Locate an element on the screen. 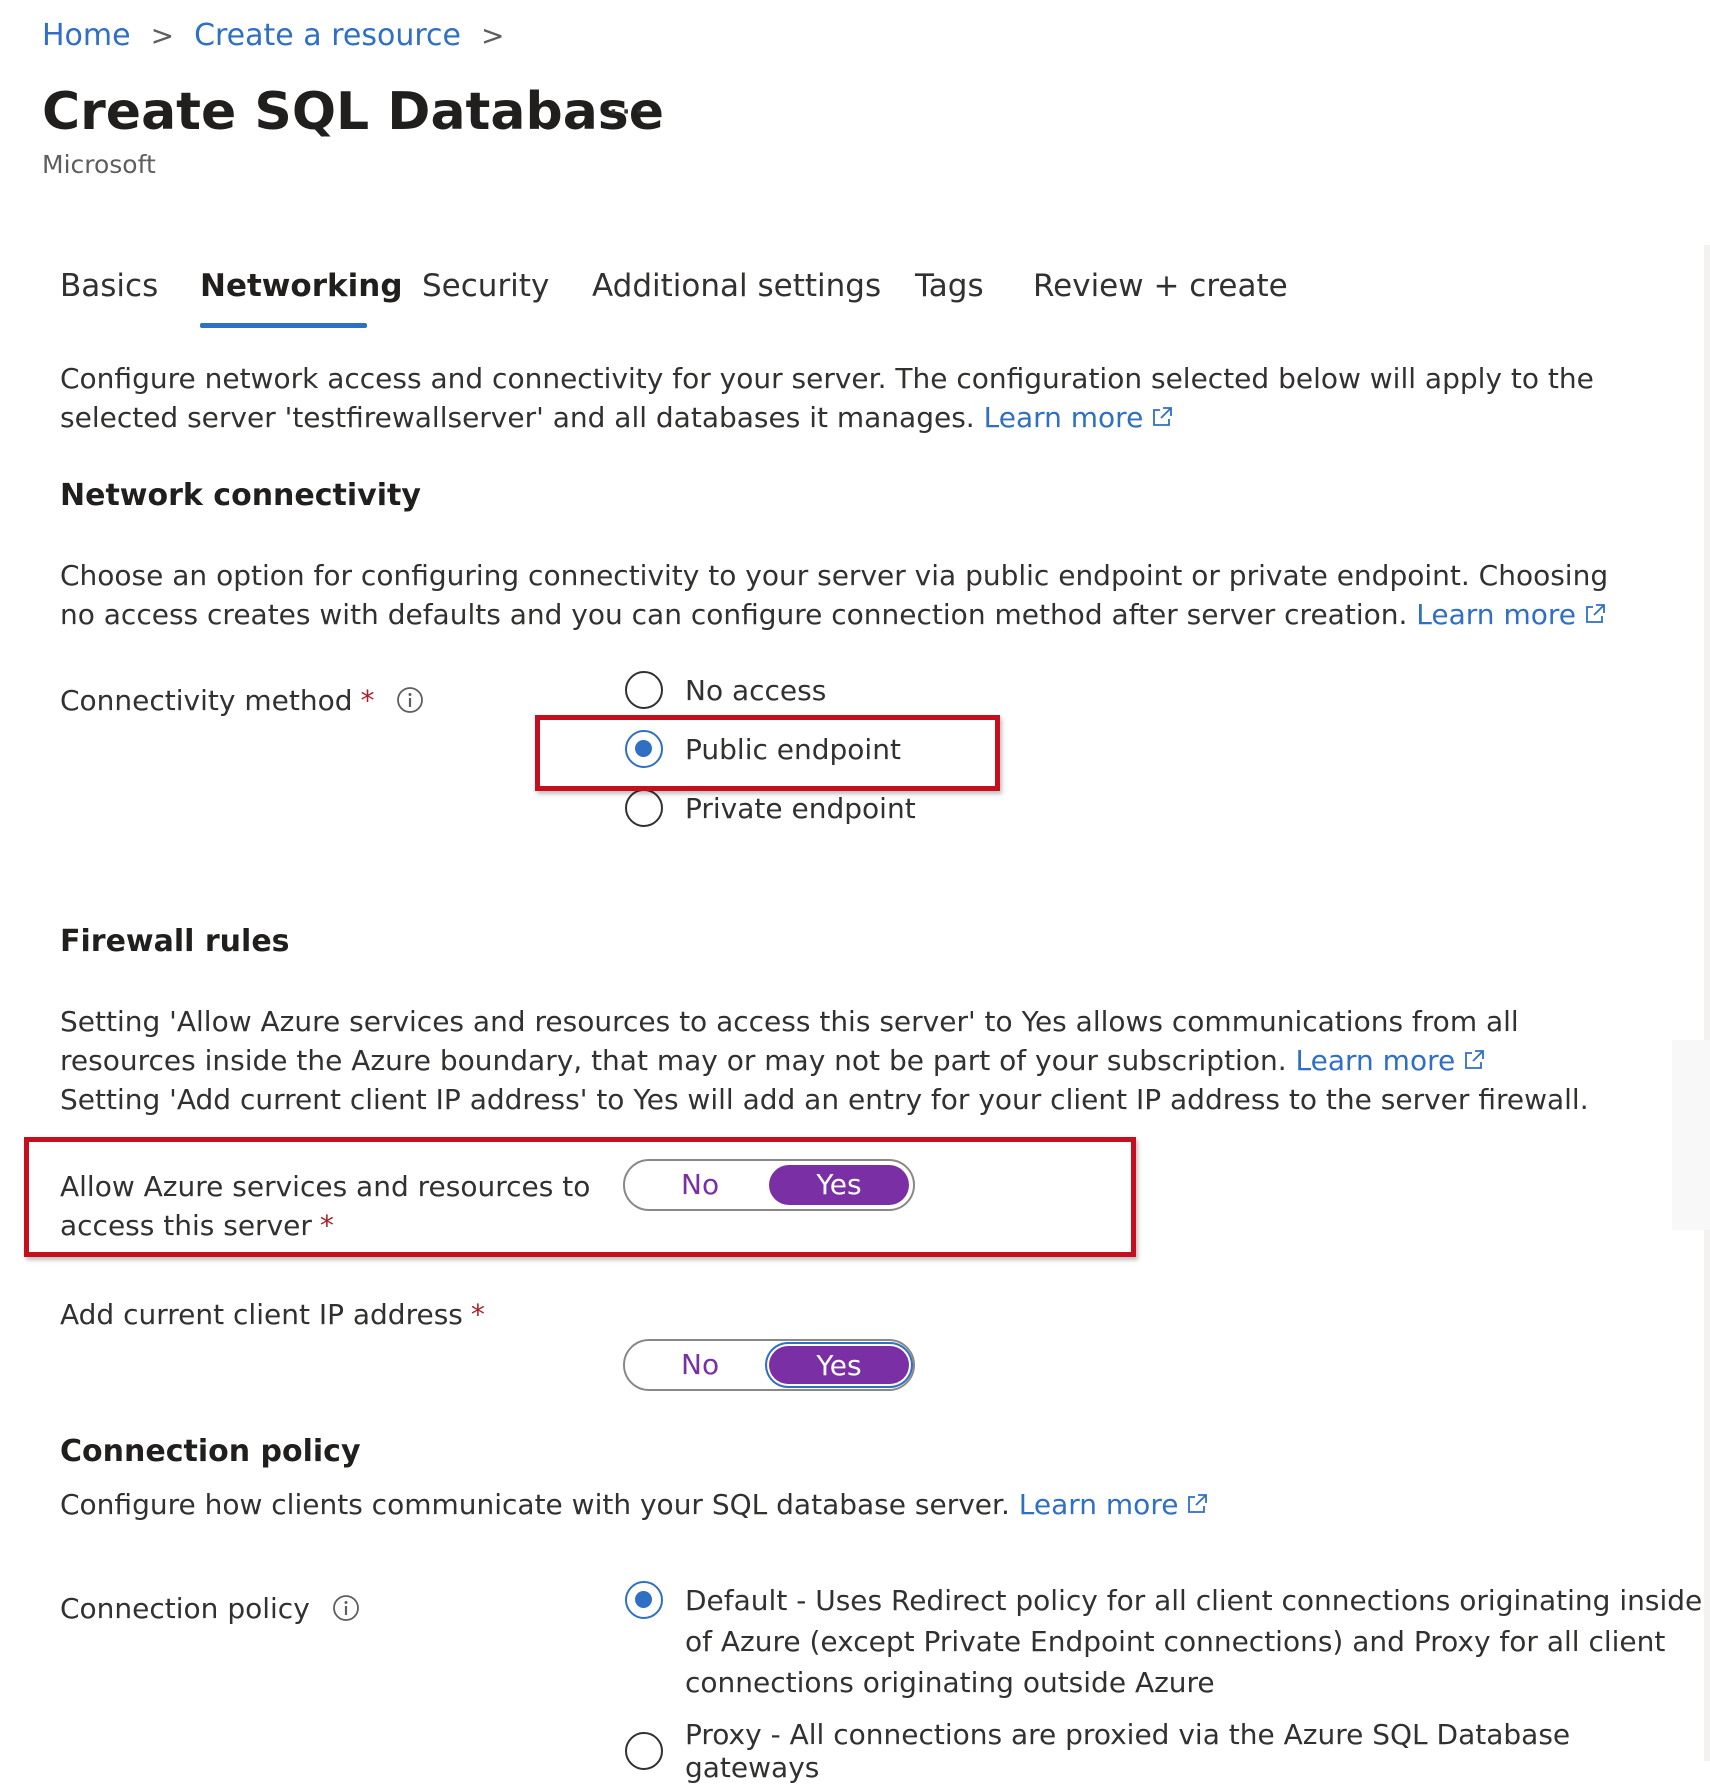  radio-private-endpoint: Private endpoint is located at coordinates (770, 808).